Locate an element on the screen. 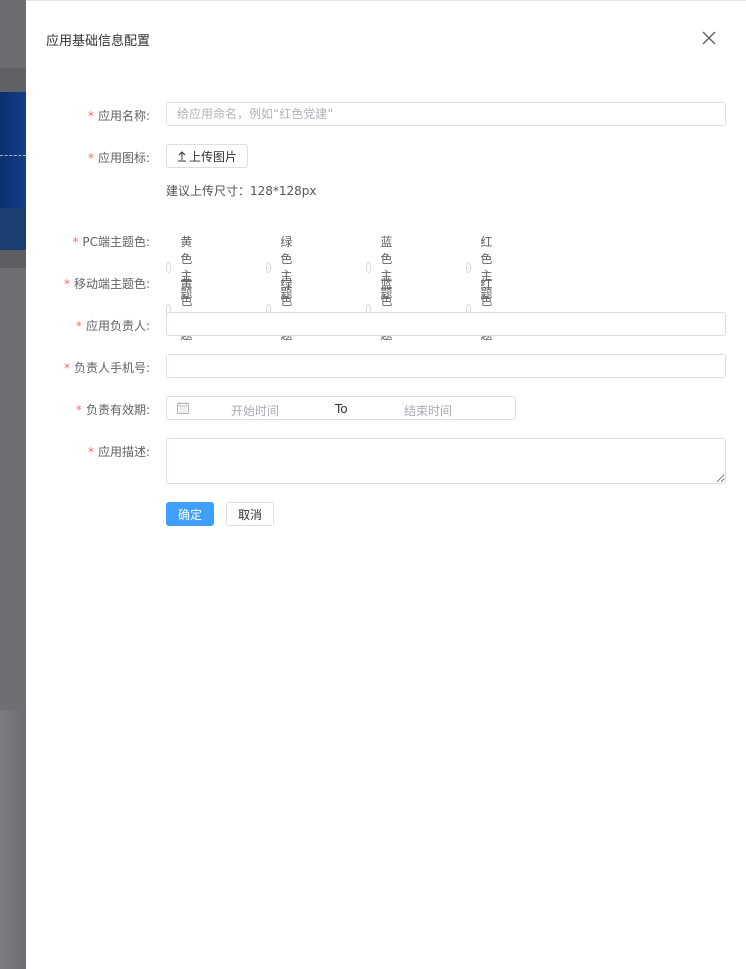  close-button is located at coordinates (709, 38).